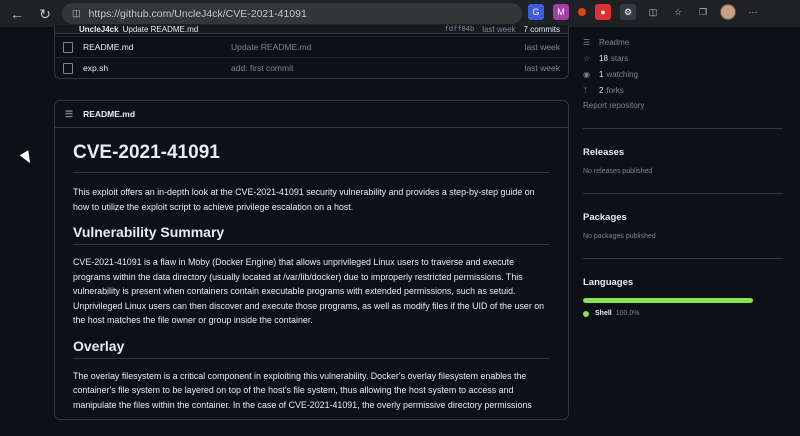 The image size is (800, 436). Describe the element at coordinates (311, 234) in the screenshot. I see `summary-heading: Vulnerability Summary` at that location.